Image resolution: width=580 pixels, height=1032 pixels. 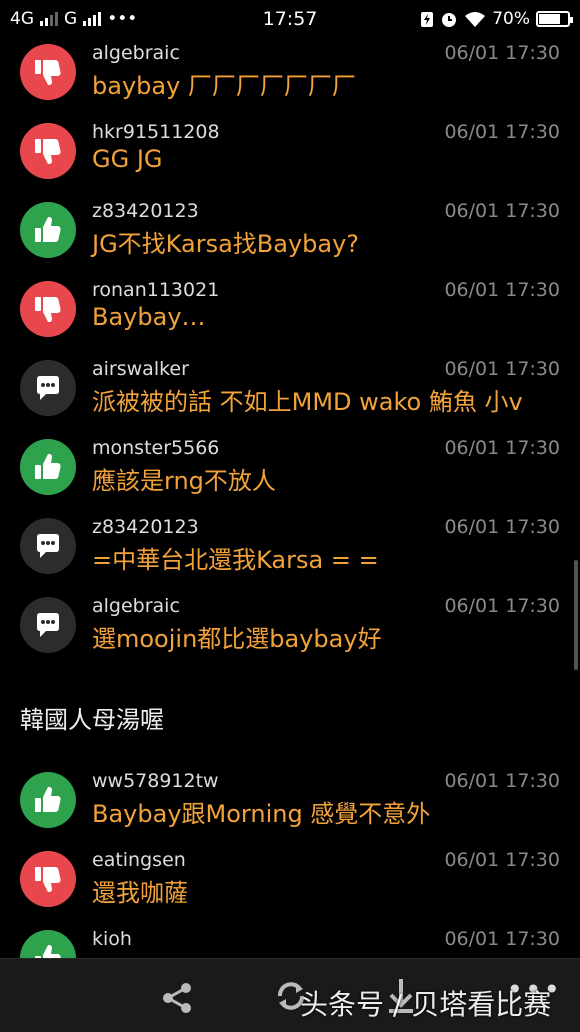 I want to click on comment-item: z83420123 06/01 17:30 JG不找Karsa找Baybay?, so click(x=290, y=235).